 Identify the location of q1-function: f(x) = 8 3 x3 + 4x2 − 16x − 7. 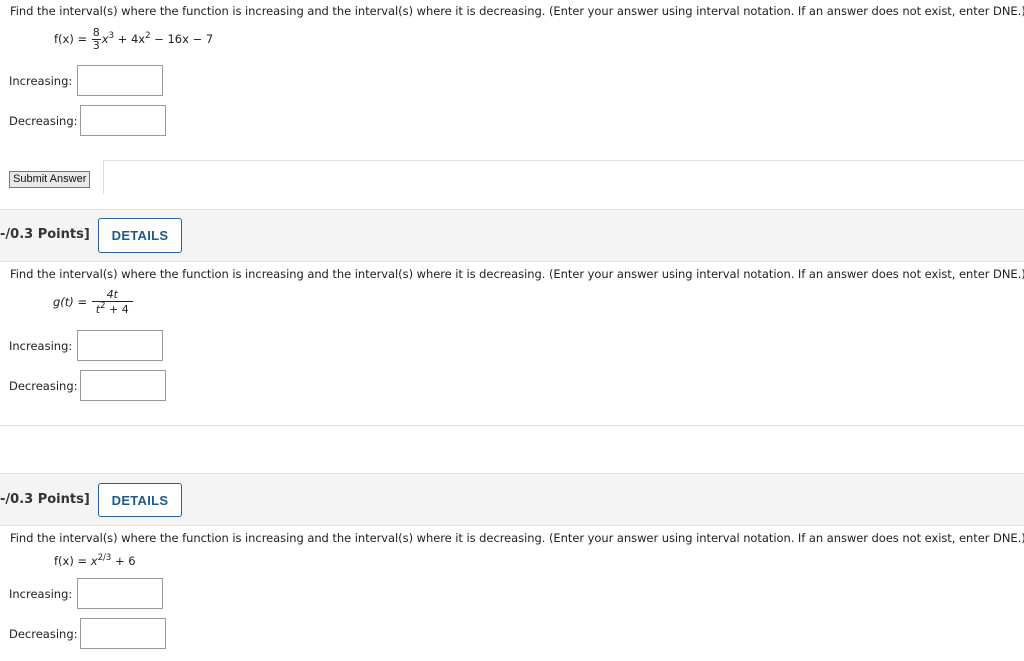
(134, 39).